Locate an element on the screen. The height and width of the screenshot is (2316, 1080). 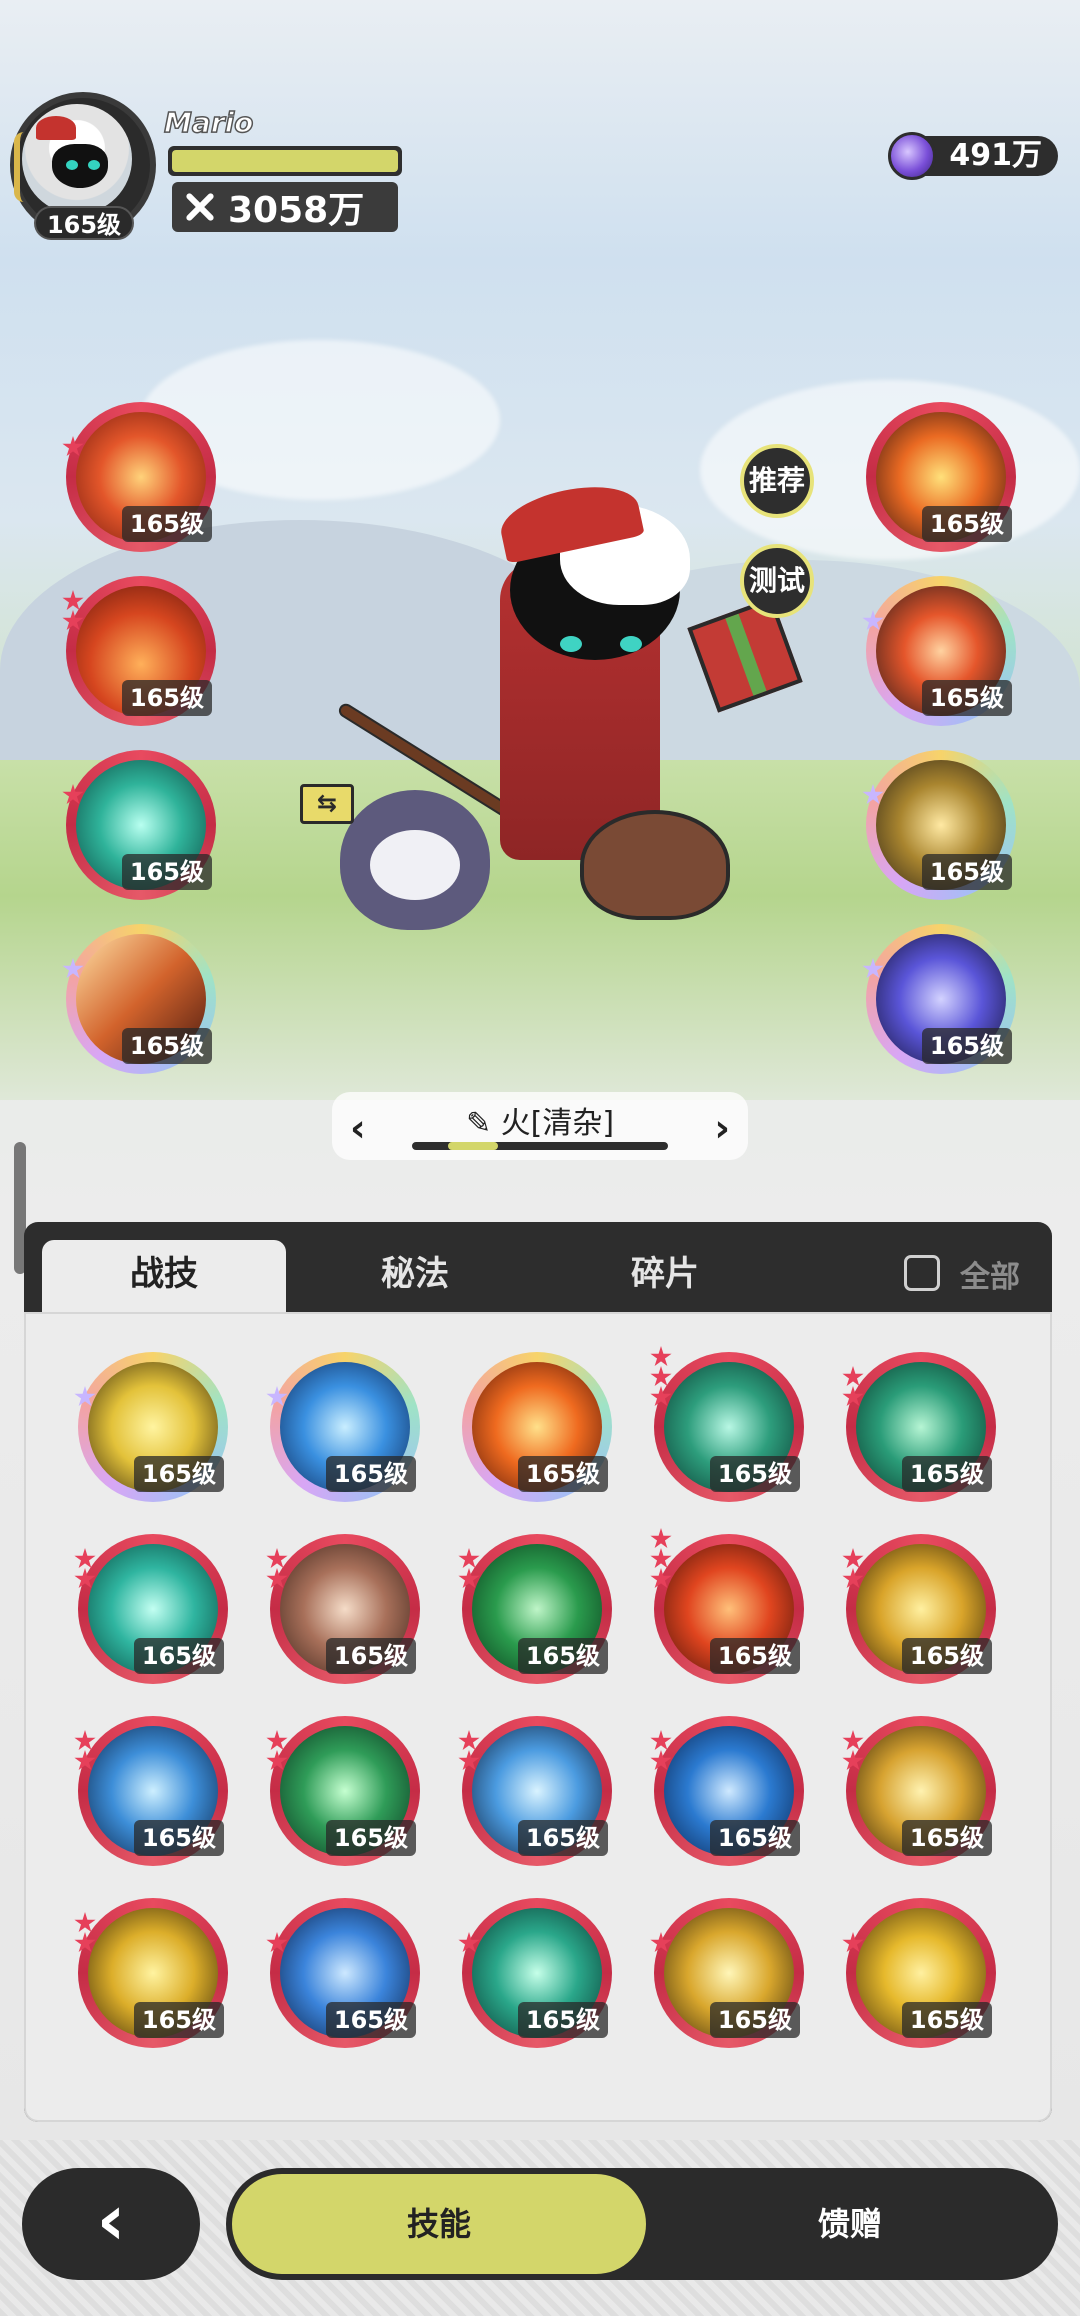
nav-gifts-button: 馈赠 is located at coordinates (850, 2224).